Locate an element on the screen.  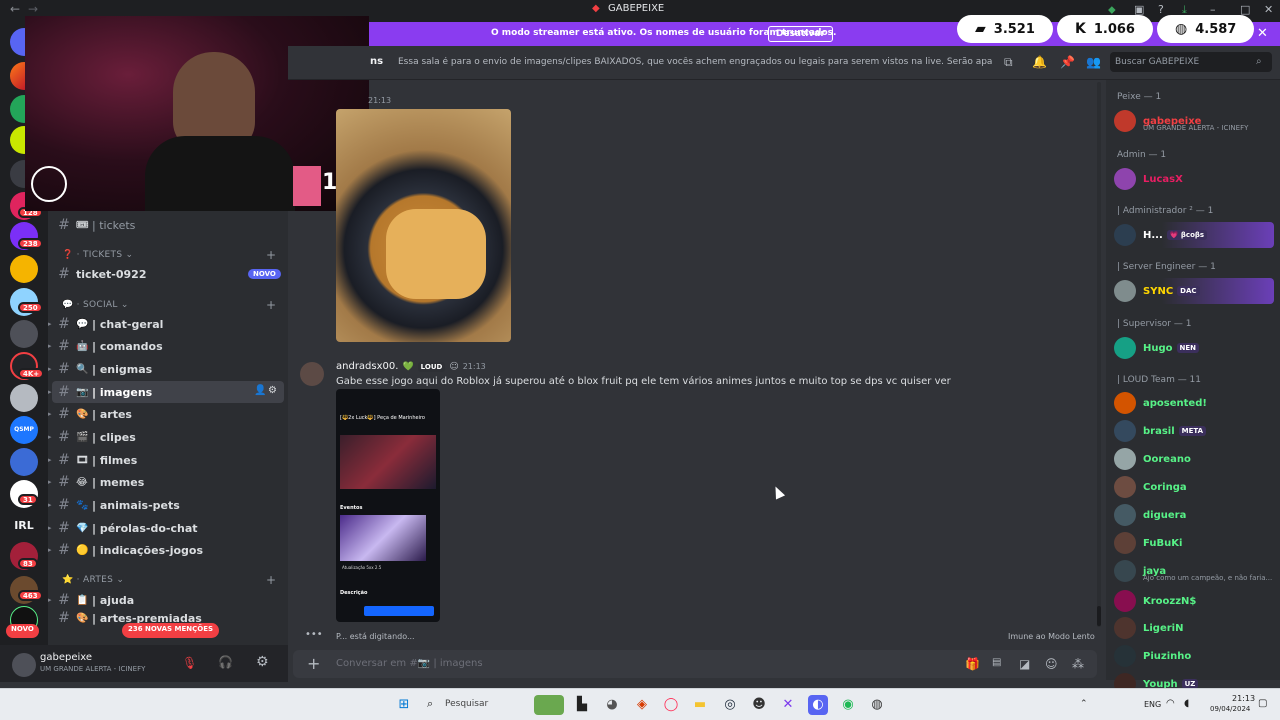
channel-tickets: # 🎟 | tickets is located at coordinates (168, 225).